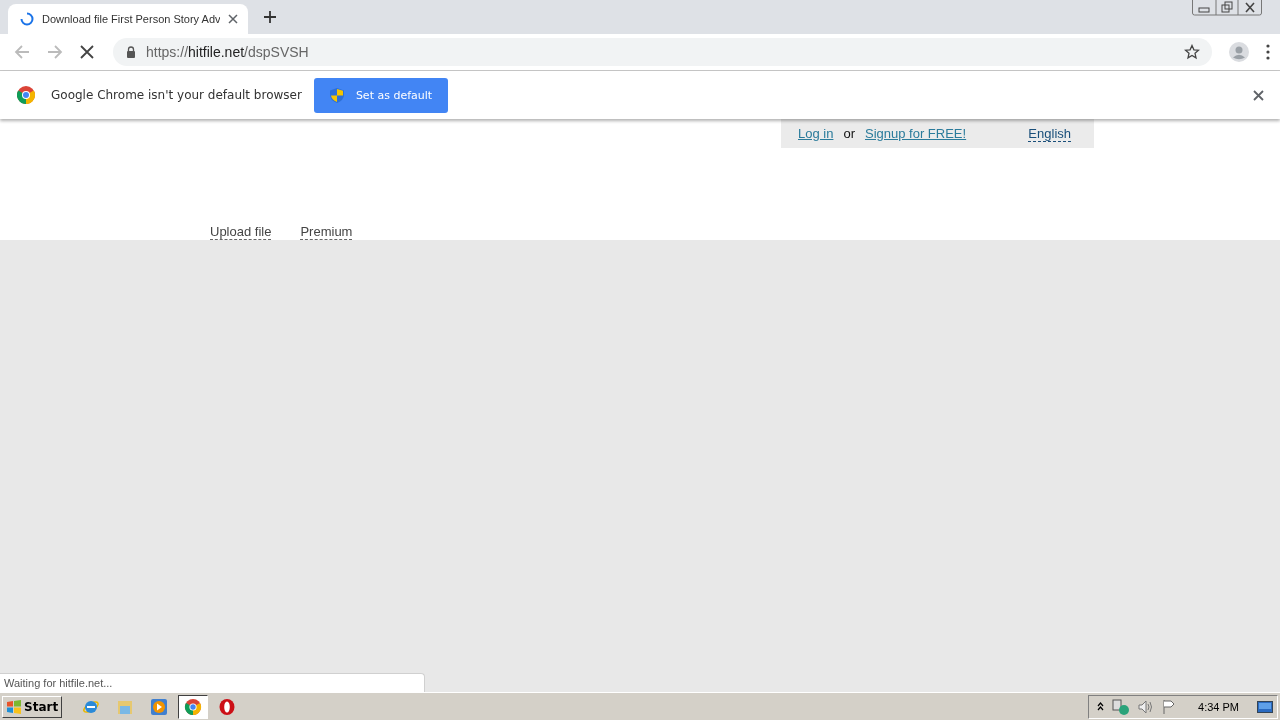 The height and width of the screenshot is (720, 1280). What do you see at coordinates (276, 52) in the screenshot?
I see `url-path: /dspSVSH` at bounding box center [276, 52].